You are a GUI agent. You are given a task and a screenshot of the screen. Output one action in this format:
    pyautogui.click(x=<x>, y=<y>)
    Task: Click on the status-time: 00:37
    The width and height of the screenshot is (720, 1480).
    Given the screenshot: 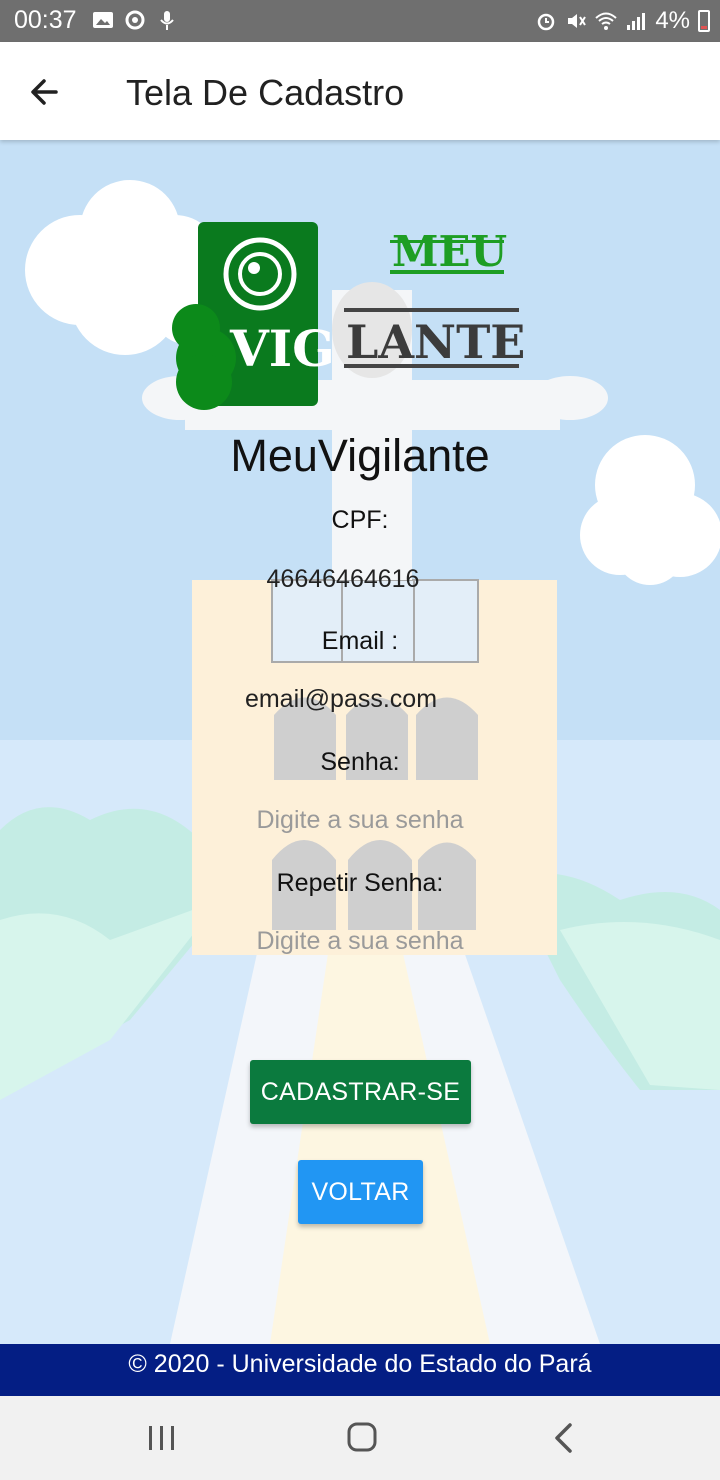 What is the action you would take?
    pyautogui.click(x=45, y=20)
    